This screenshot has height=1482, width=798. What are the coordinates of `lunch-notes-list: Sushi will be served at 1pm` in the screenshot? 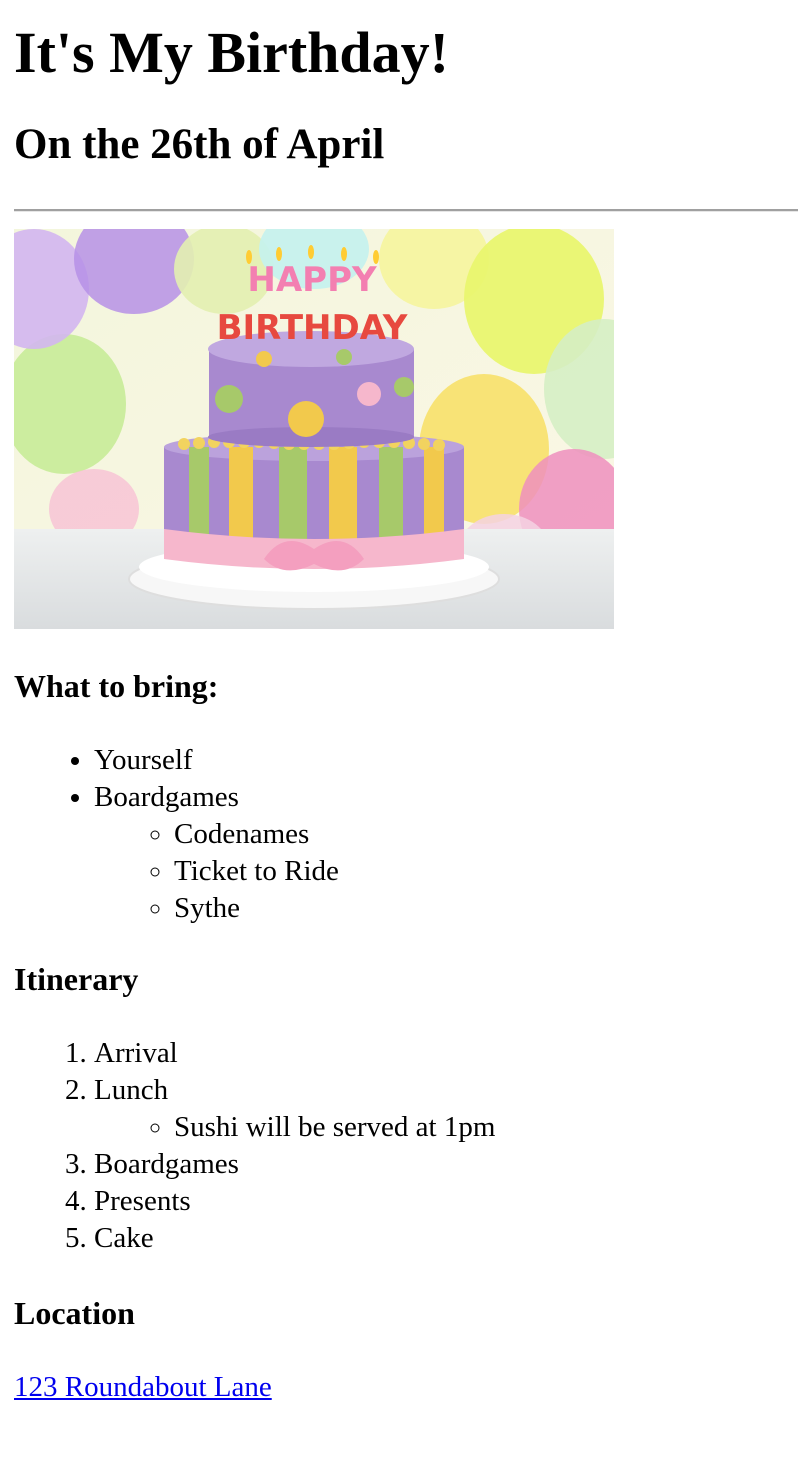 It's located at (446, 1127).